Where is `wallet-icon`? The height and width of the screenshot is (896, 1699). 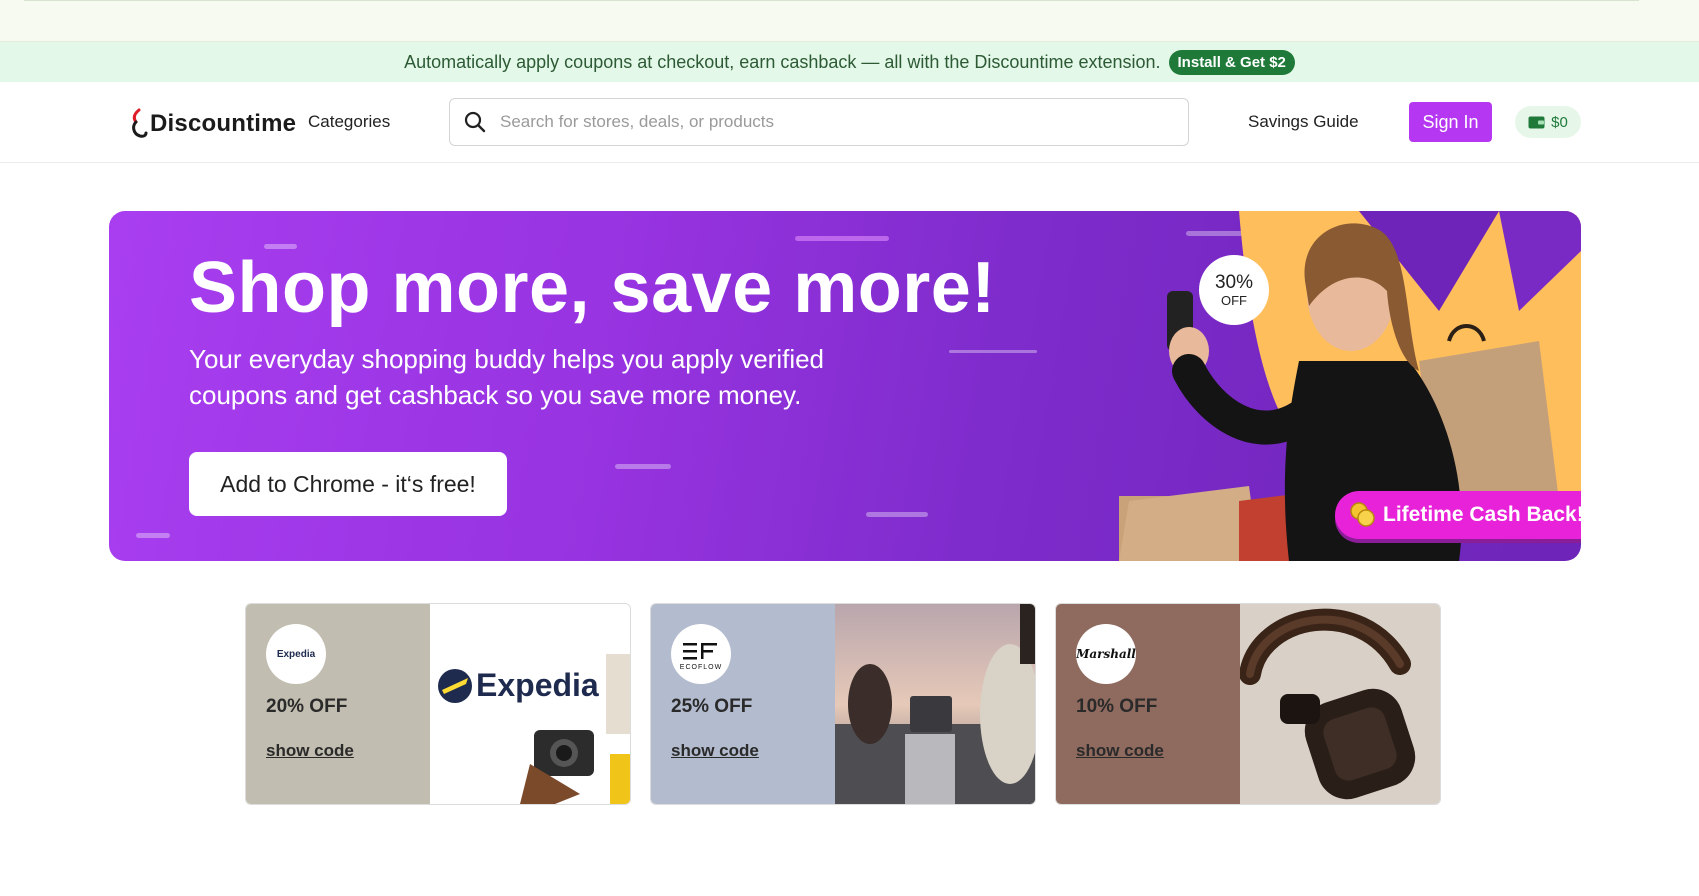
wallet-icon is located at coordinates (1536, 122).